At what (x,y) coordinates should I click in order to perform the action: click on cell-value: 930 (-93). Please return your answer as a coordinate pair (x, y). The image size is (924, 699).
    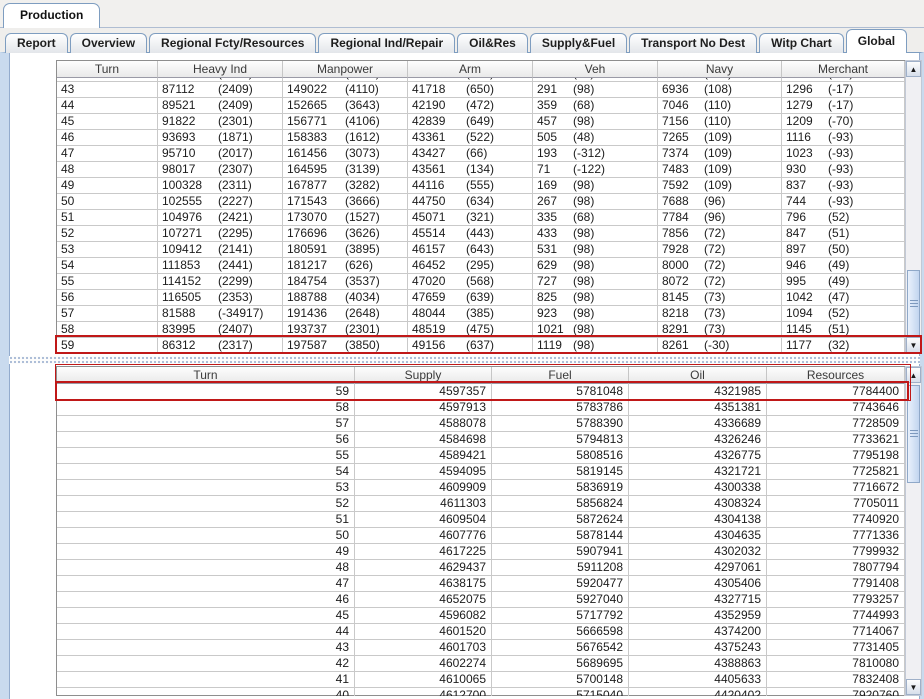
    Looking at the image, I should click on (843, 170).